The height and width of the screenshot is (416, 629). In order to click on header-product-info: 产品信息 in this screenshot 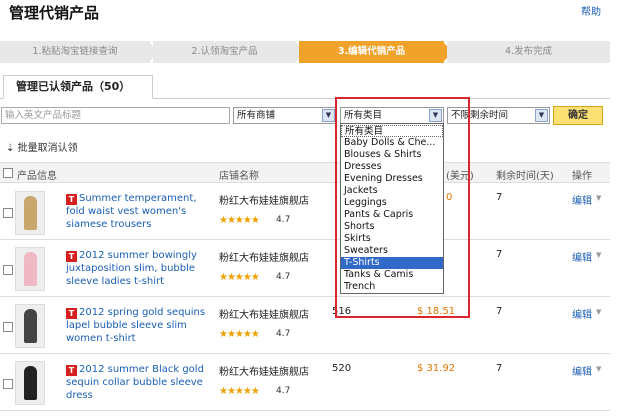, I will do `click(37, 176)`.